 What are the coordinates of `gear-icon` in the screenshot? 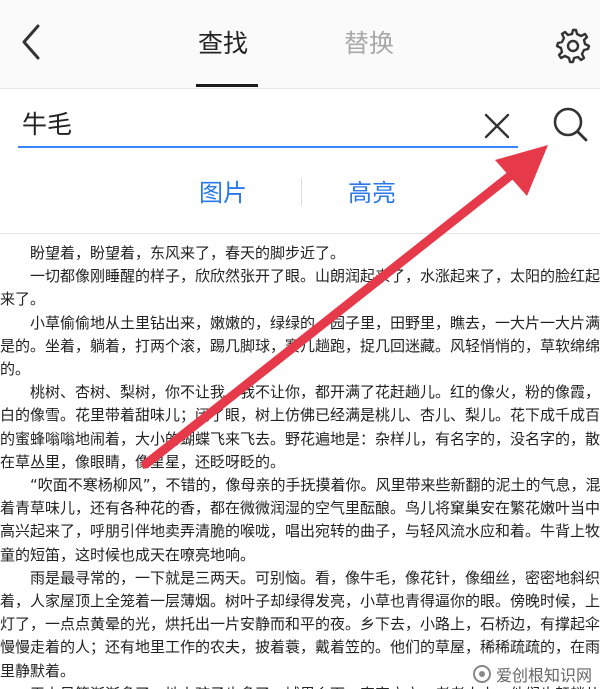 It's located at (573, 46).